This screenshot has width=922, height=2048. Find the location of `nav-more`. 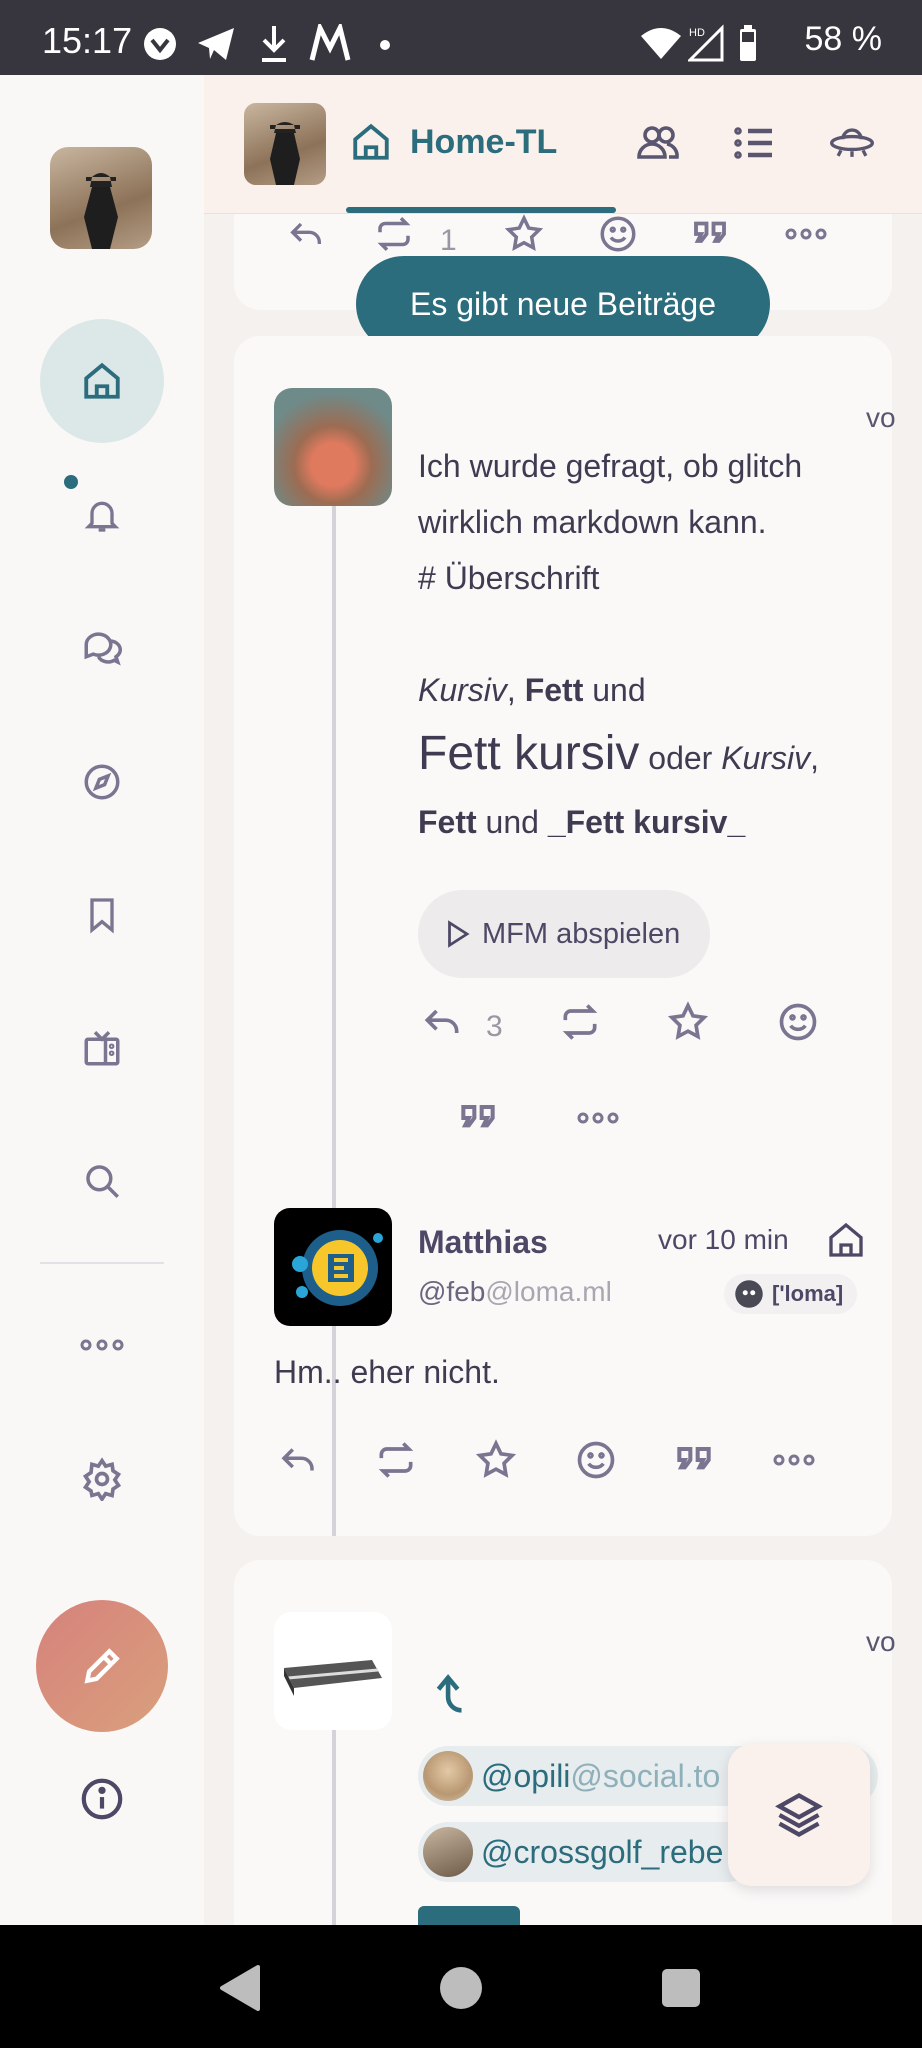

nav-more is located at coordinates (102, 1345).